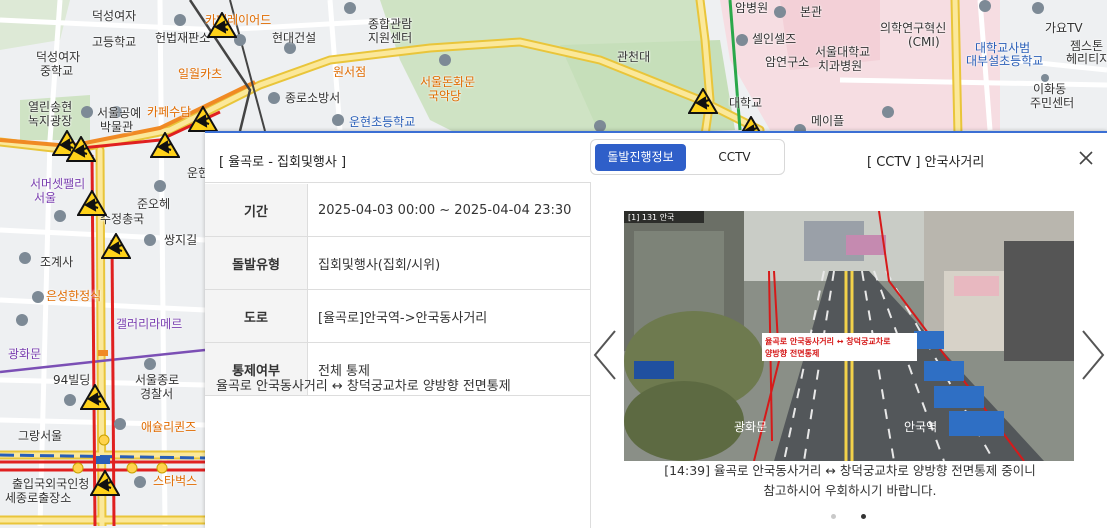 The width and height of the screenshot is (1107, 528). I want to click on row-key: 돌발유형, so click(256, 263).